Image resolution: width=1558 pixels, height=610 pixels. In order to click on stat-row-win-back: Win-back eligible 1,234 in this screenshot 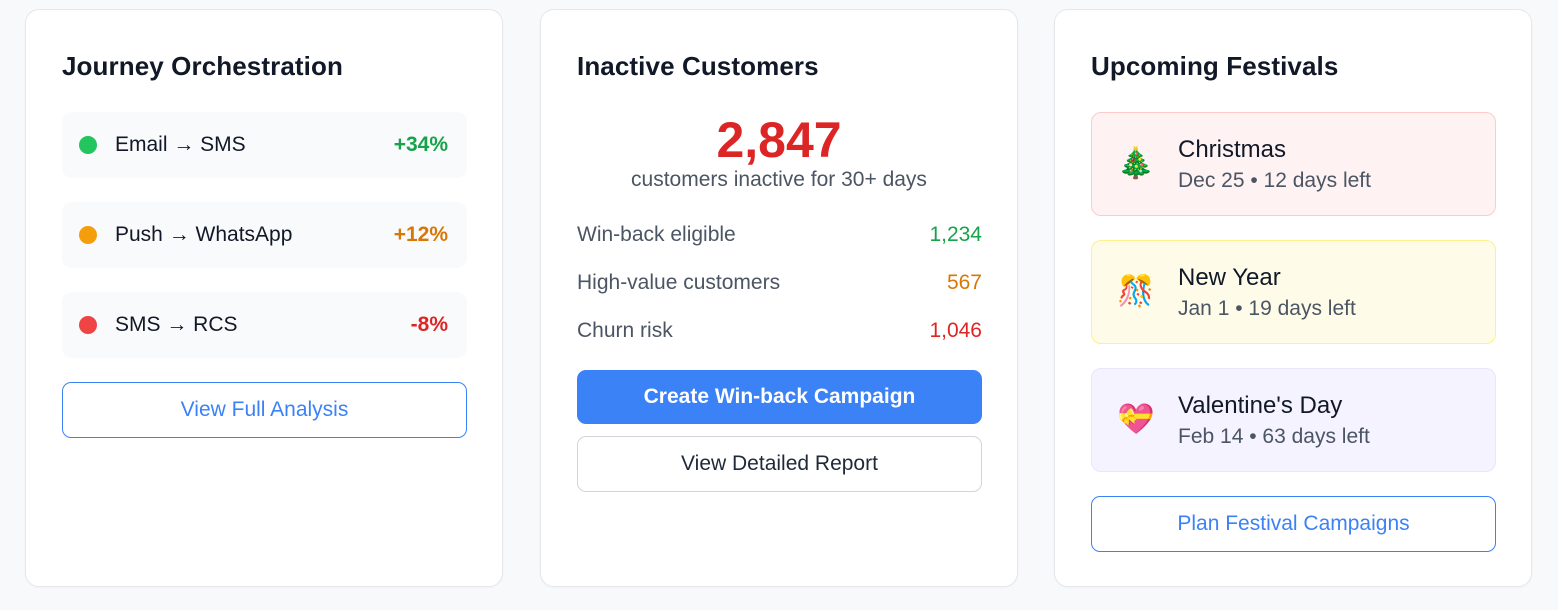, I will do `click(779, 235)`.